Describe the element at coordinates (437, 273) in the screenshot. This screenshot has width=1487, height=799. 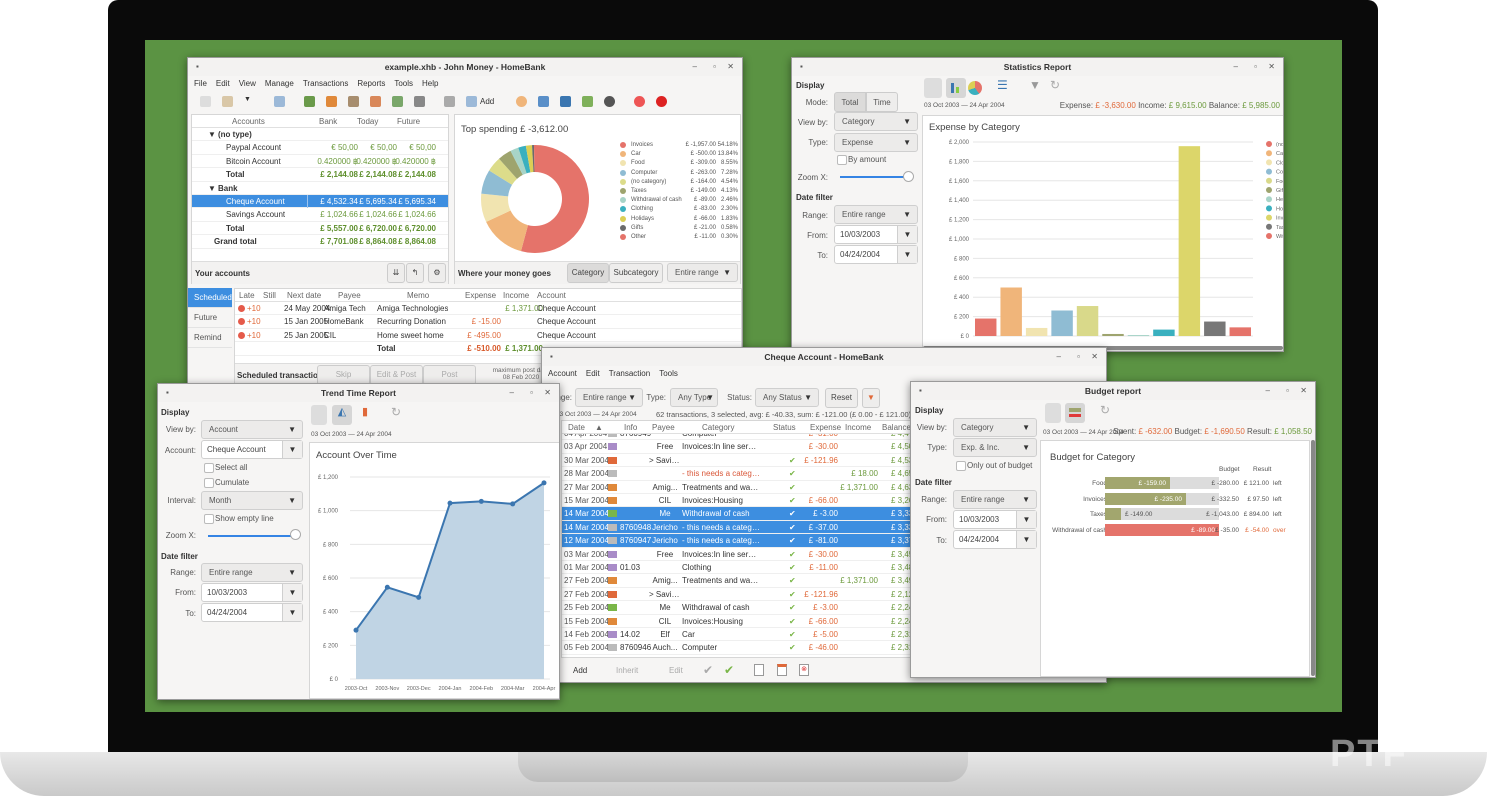
I see `settings-gear-icon: ⚙` at that location.